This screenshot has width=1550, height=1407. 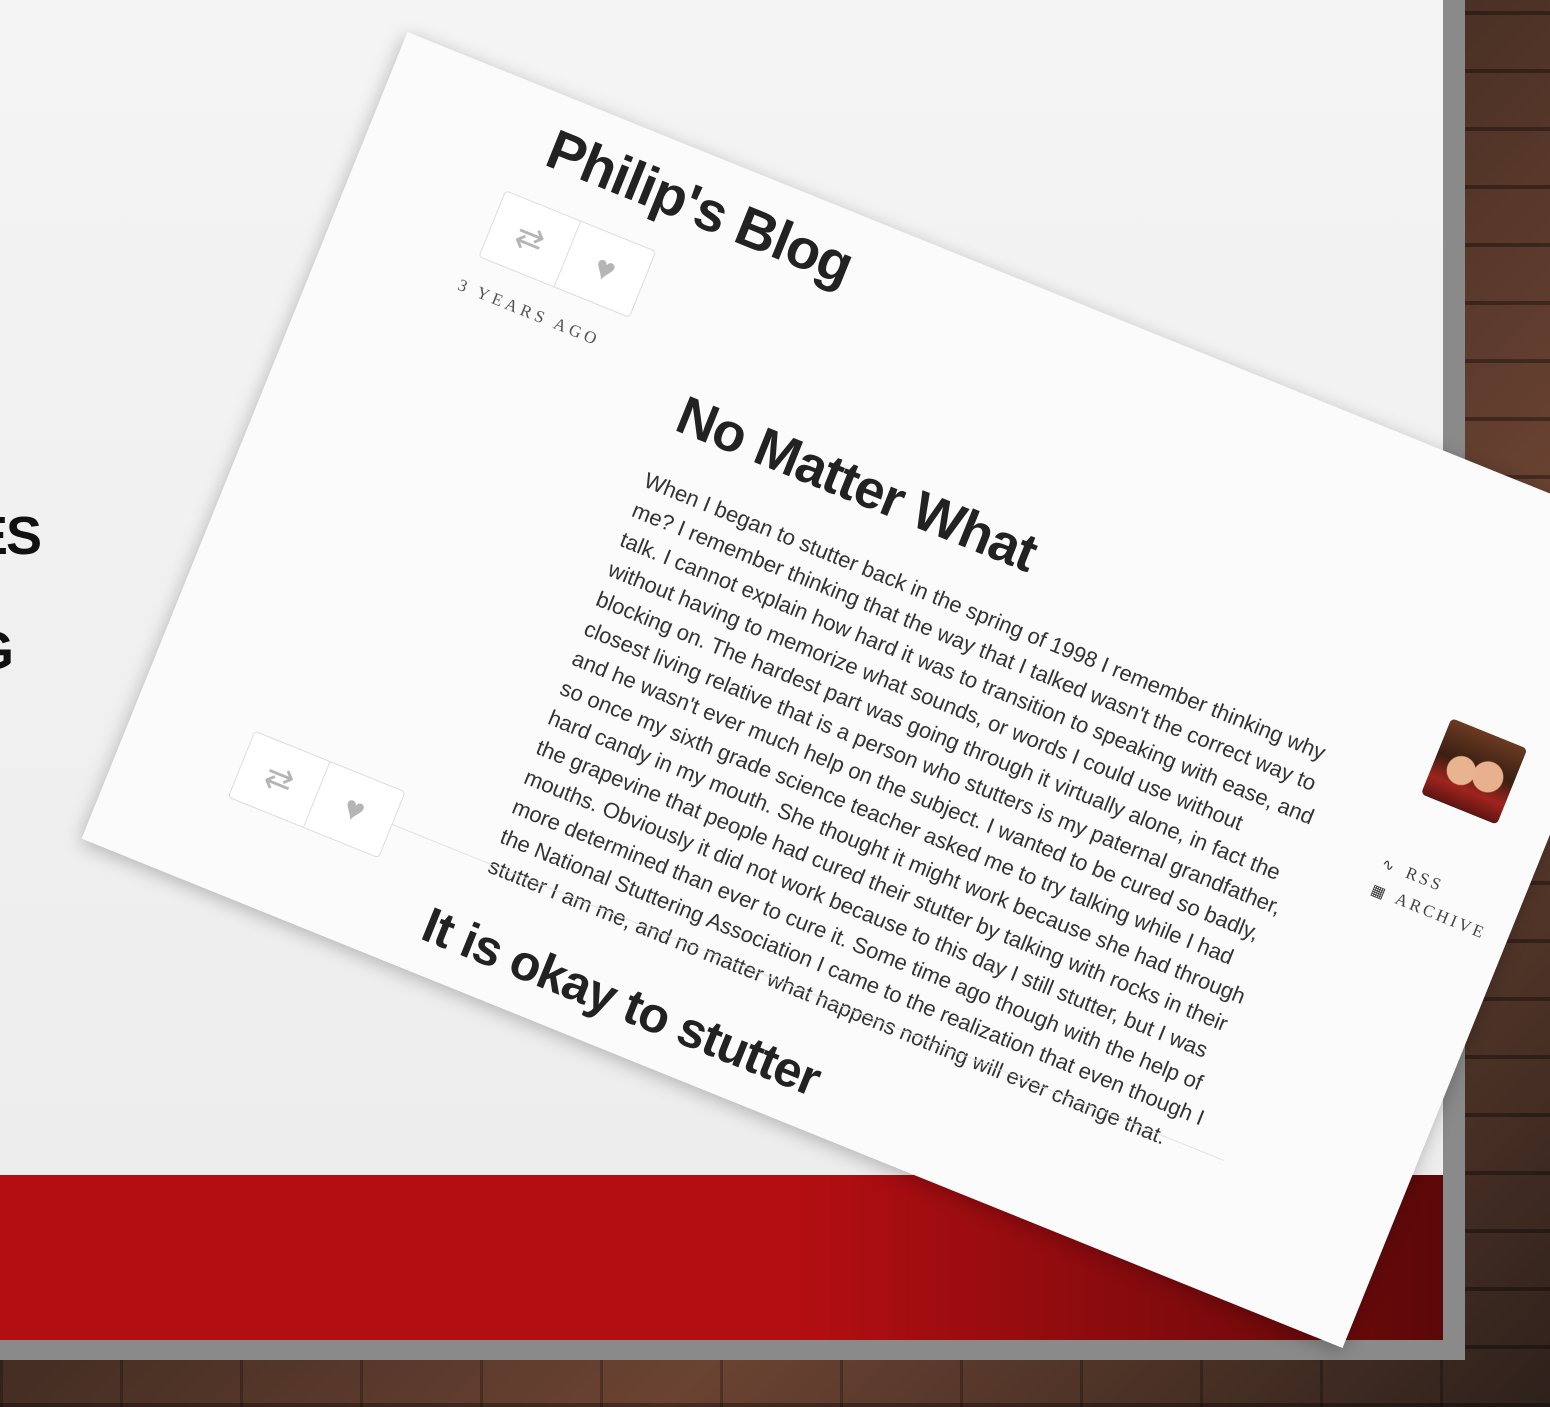 What do you see at coordinates (21, 536) in the screenshot?
I see `slide-partial-heading: ES` at bounding box center [21, 536].